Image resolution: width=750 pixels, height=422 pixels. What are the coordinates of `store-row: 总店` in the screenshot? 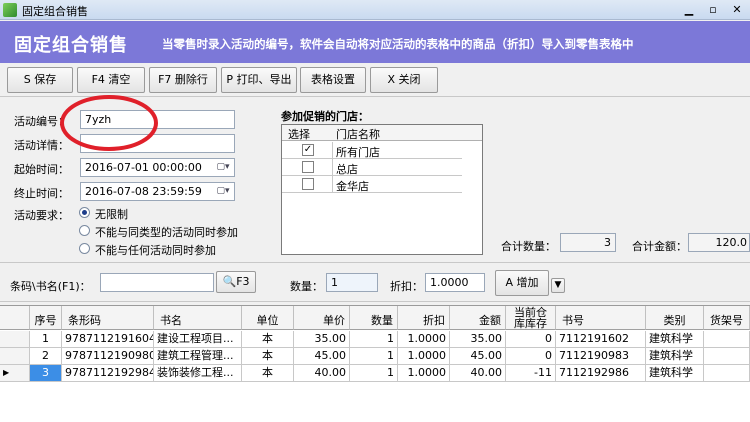 It's located at (372, 167).